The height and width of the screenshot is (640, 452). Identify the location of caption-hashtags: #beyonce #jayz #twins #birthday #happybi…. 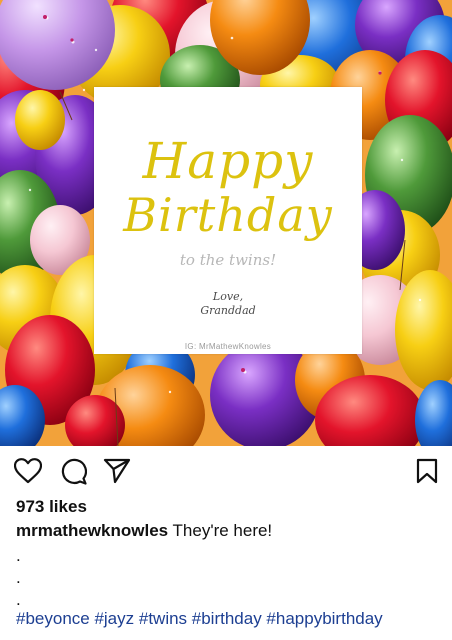
(199, 619).